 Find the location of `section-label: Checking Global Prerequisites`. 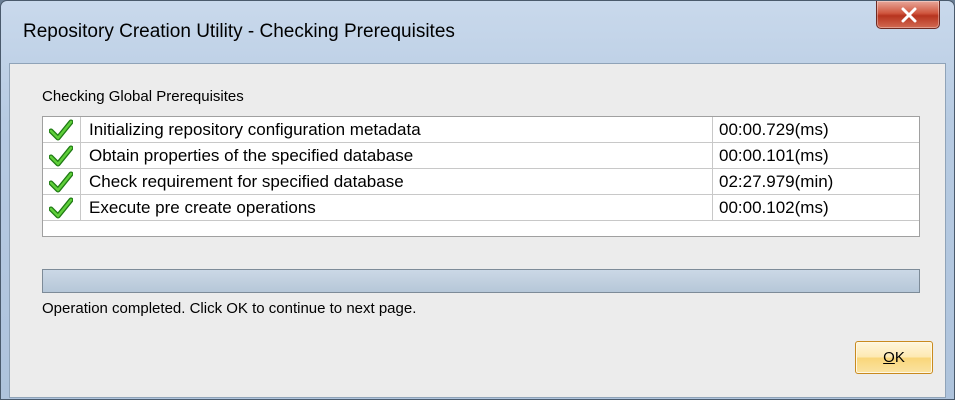

section-label: Checking Global Prerequisites is located at coordinates (143, 96).